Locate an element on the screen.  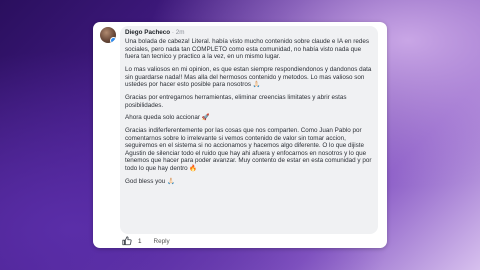
author-name: Diego Pacheco is located at coordinates (147, 32).